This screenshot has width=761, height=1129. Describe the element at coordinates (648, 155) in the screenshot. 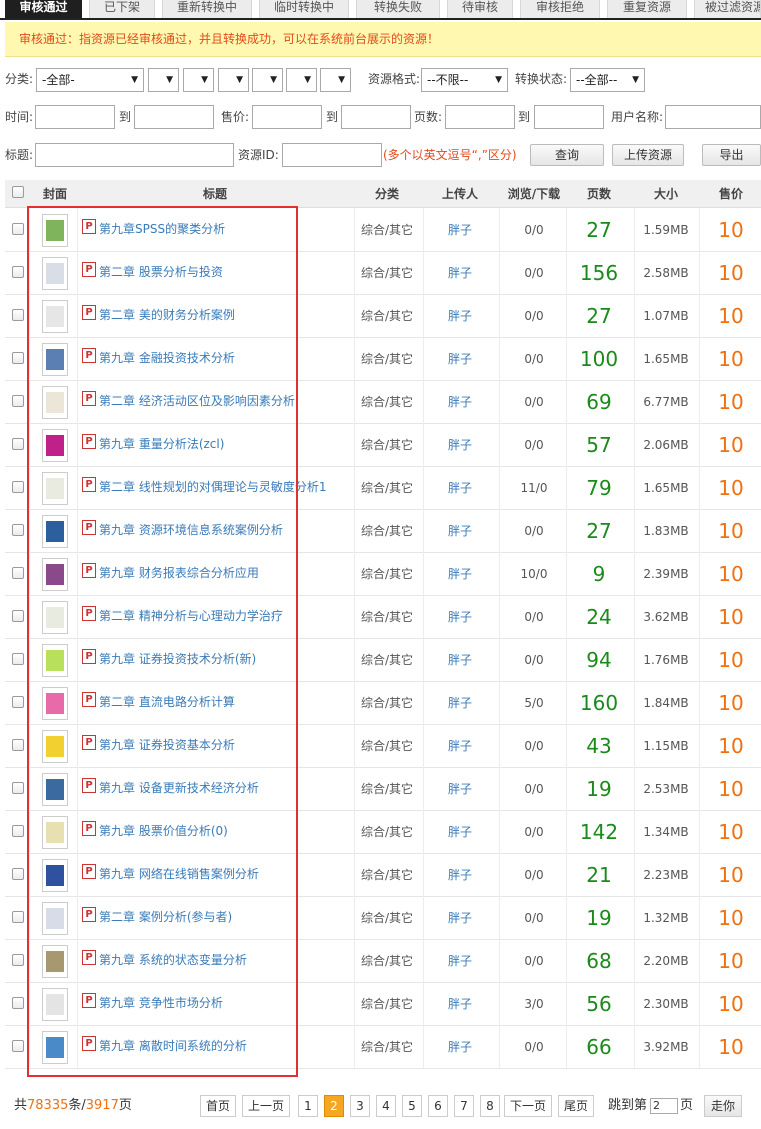

I see `upload-resource-button: 上传资源` at that location.